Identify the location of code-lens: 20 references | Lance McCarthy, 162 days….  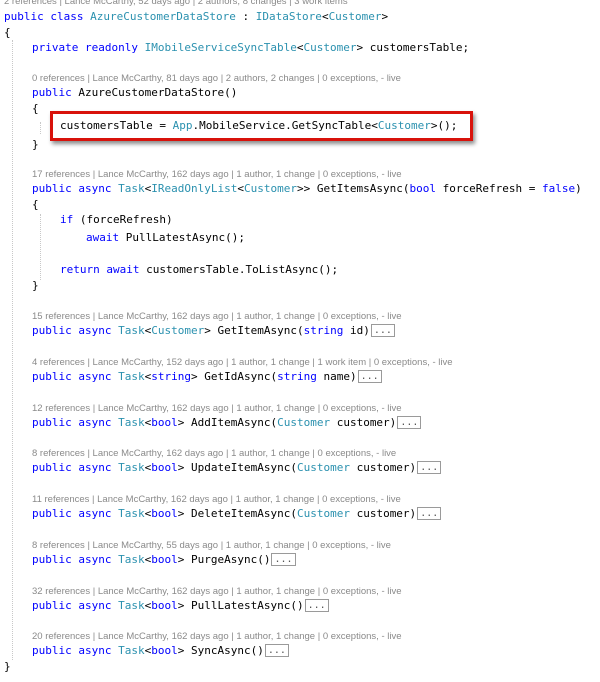
(217, 637).